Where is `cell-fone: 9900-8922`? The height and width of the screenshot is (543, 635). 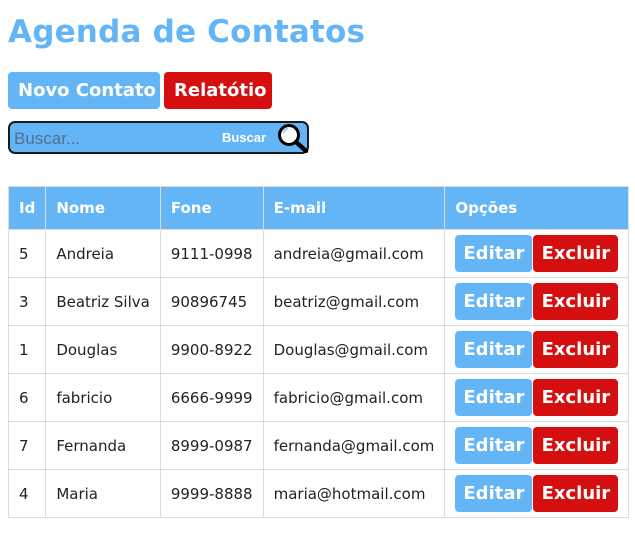
cell-fone: 9900-8922 is located at coordinates (211, 349).